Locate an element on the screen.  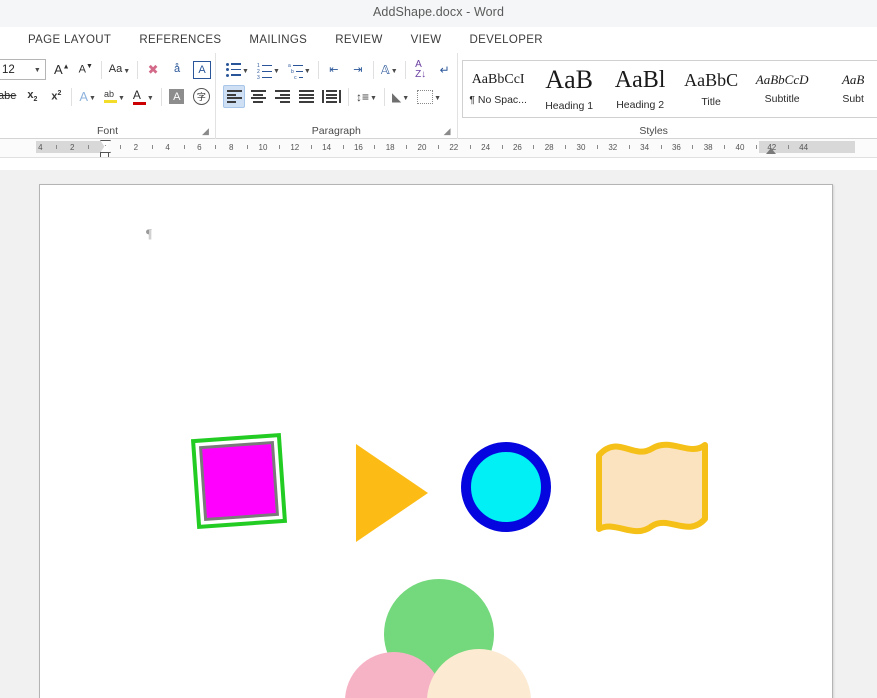
shape-circle is located at coordinates (506, 487).